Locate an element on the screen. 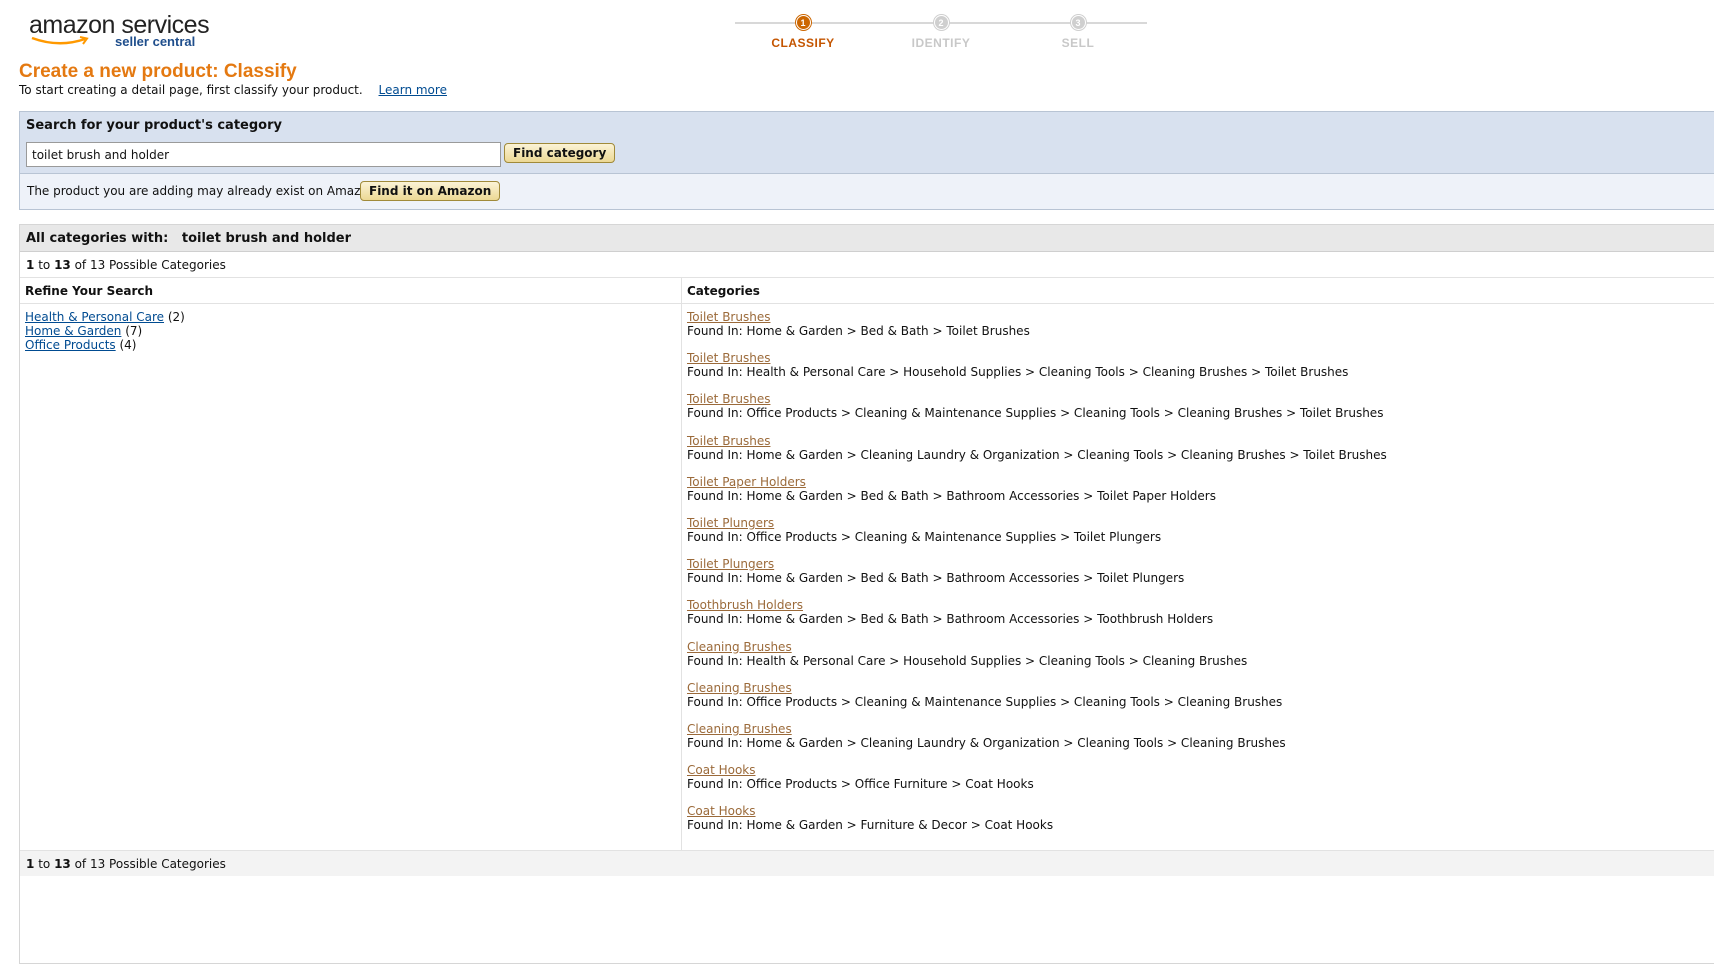 This screenshot has width=1714, height=964. refine-count: (7) is located at coordinates (134, 331).